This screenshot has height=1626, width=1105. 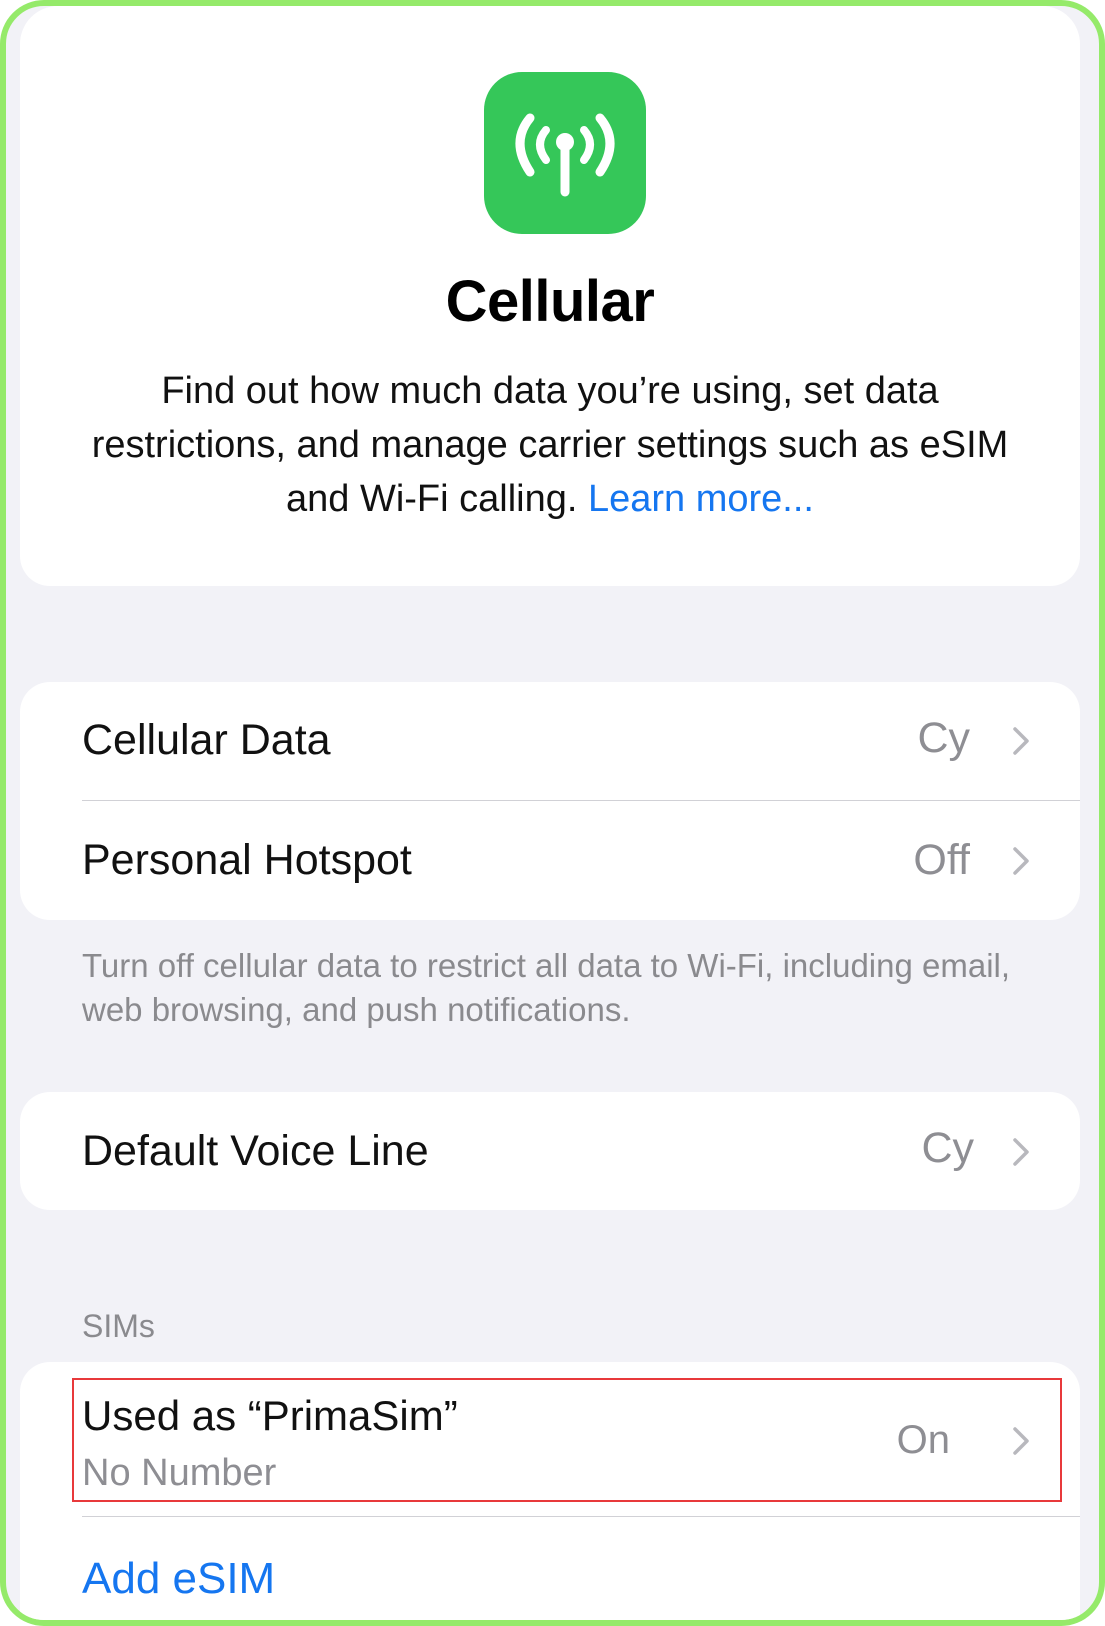 What do you see at coordinates (565, 153) in the screenshot?
I see `antenna-signal-icon` at bounding box center [565, 153].